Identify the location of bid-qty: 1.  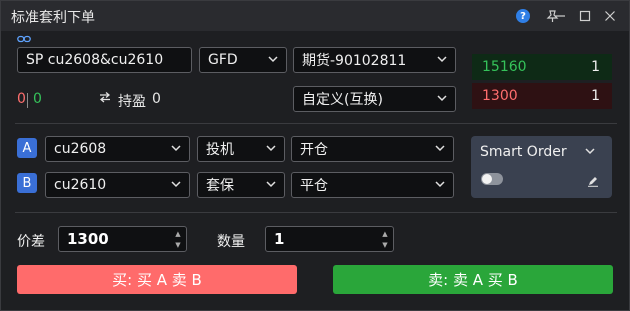
(595, 67).